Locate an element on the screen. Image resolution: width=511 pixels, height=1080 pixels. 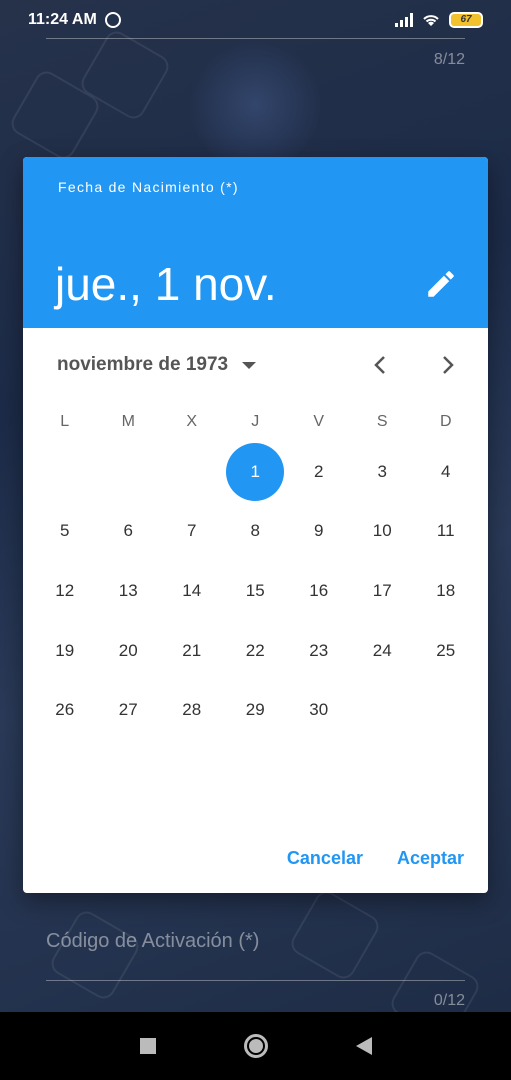
day-number: 6 is located at coordinates (128, 531).